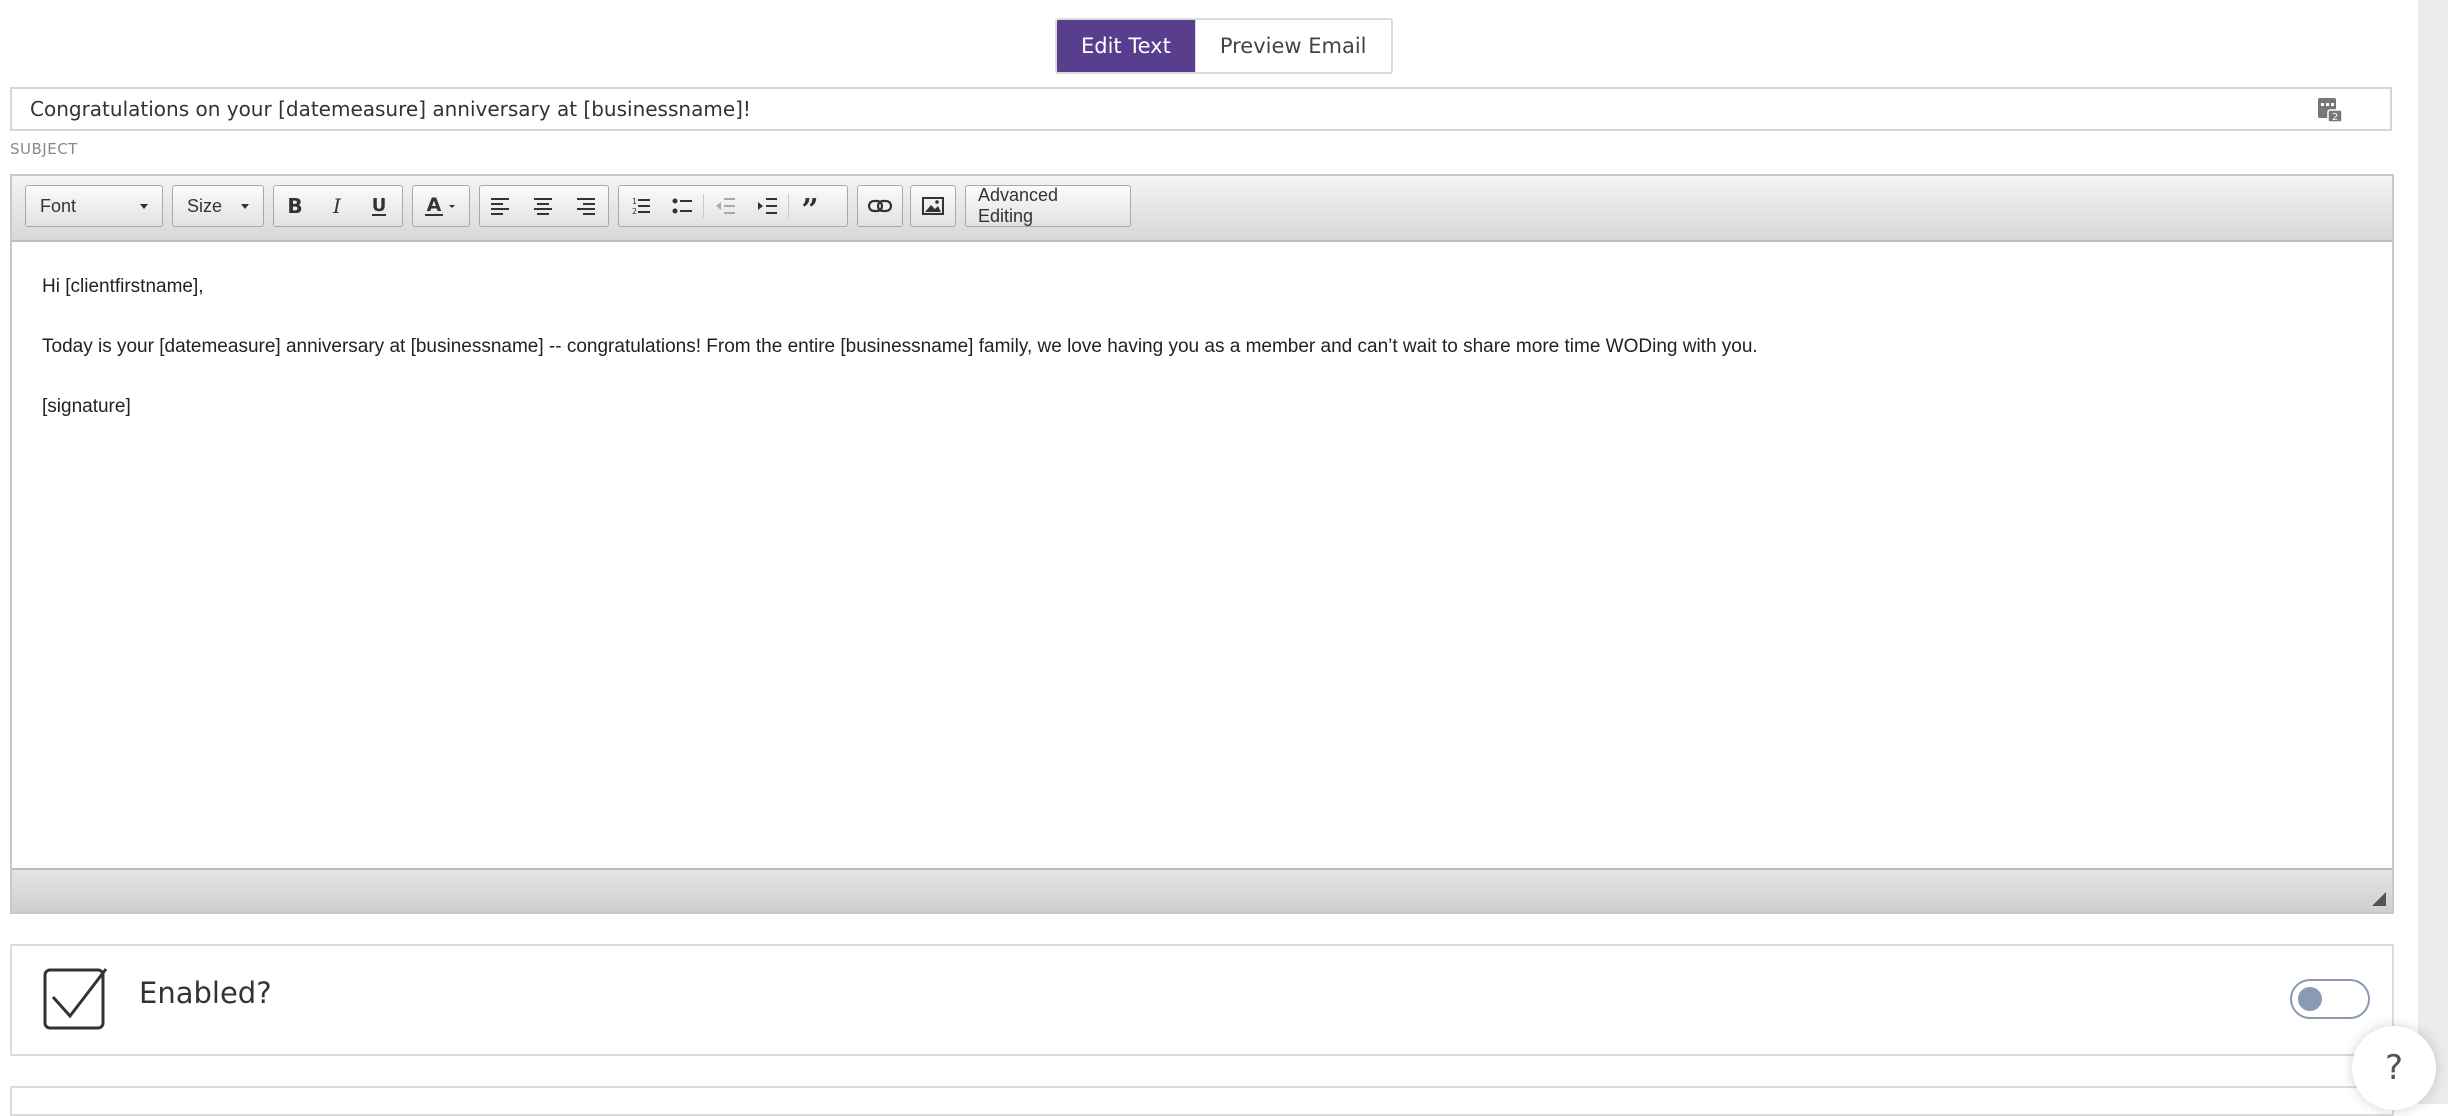 Image resolution: width=2448 pixels, height=1116 pixels. I want to click on underline-icon: U, so click(379, 206).